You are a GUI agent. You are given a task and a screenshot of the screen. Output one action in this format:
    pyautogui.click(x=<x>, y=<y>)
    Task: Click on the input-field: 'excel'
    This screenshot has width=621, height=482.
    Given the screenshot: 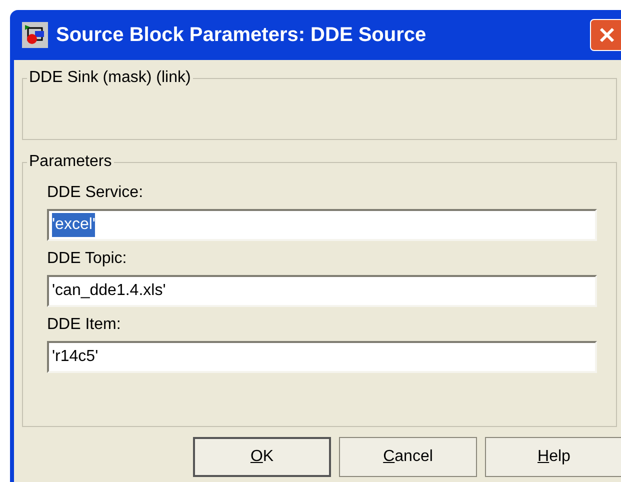 What is the action you would take?
    pyautogui.click(x=322, y=225)
    